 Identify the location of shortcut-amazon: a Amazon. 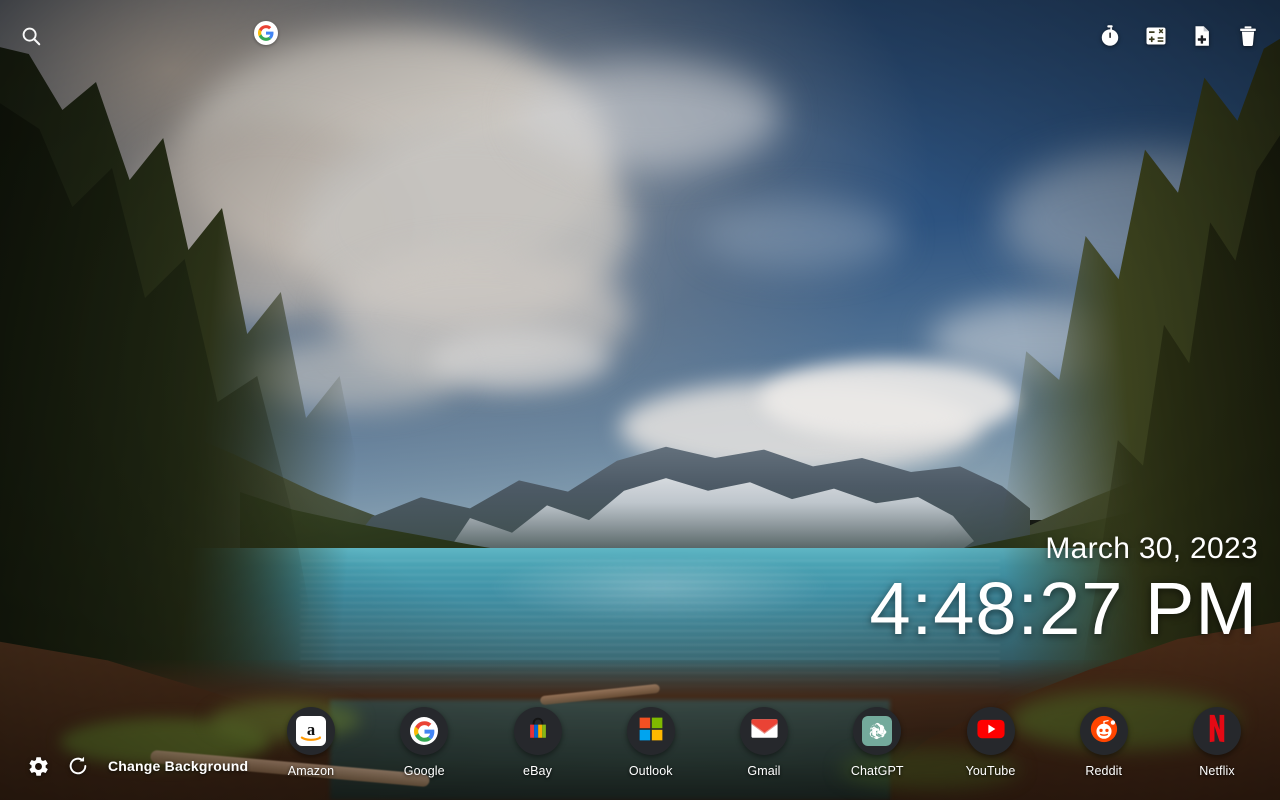
(311, 742).